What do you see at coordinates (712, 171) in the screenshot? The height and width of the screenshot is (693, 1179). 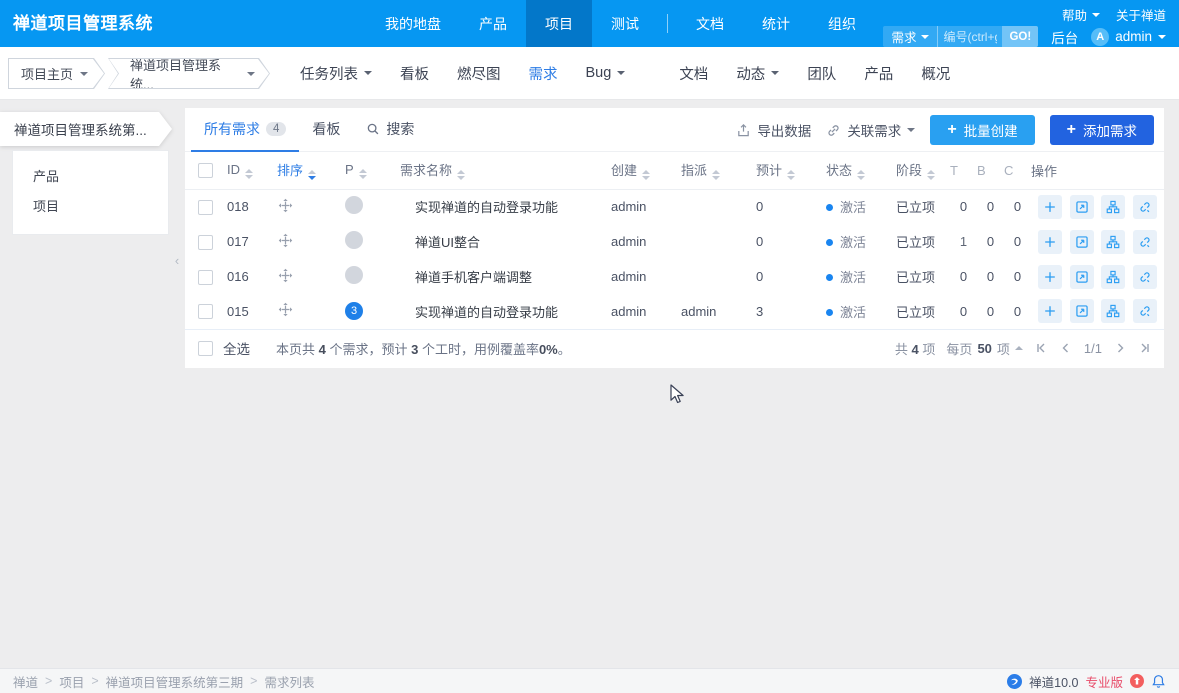 I see `col-指派: 指派` at bounding box center [712, 171].